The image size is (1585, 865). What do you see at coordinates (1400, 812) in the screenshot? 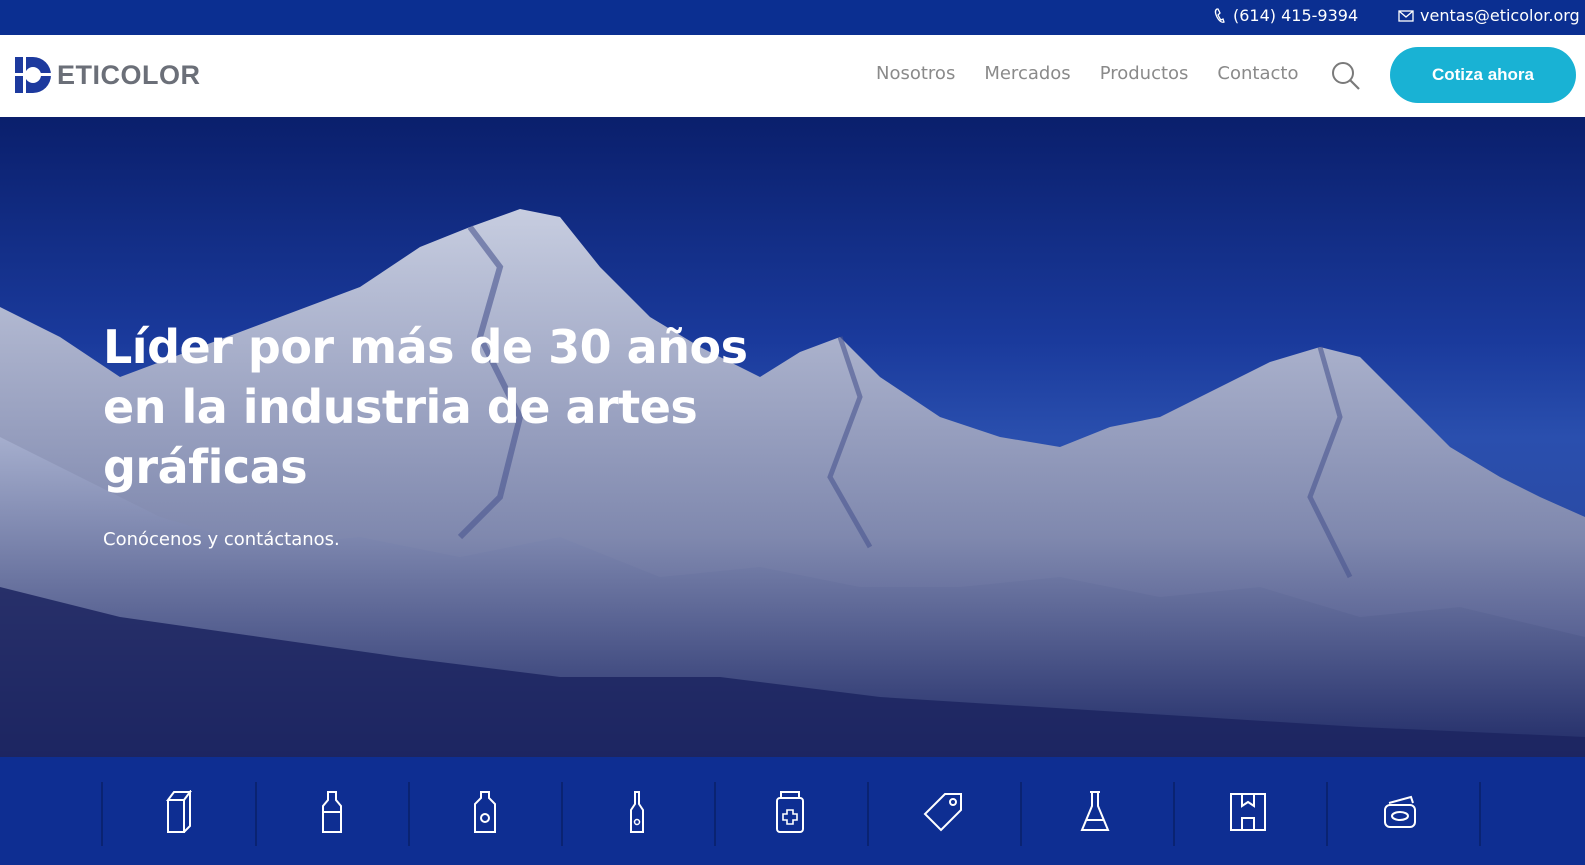
I see `cosmetic-jar-icon` at bounding box center [1400, 812].